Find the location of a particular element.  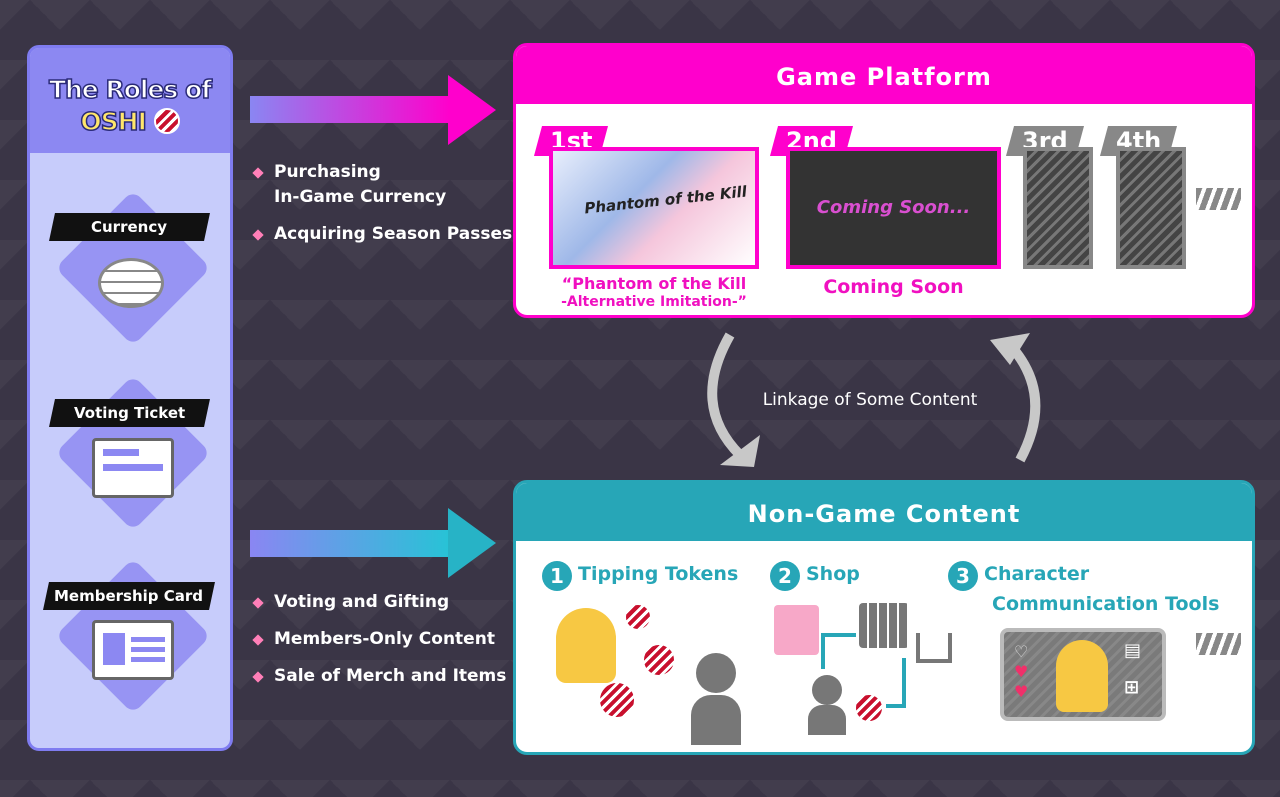

shop-heading: 2 Shop is located at coordinates (815, 576).